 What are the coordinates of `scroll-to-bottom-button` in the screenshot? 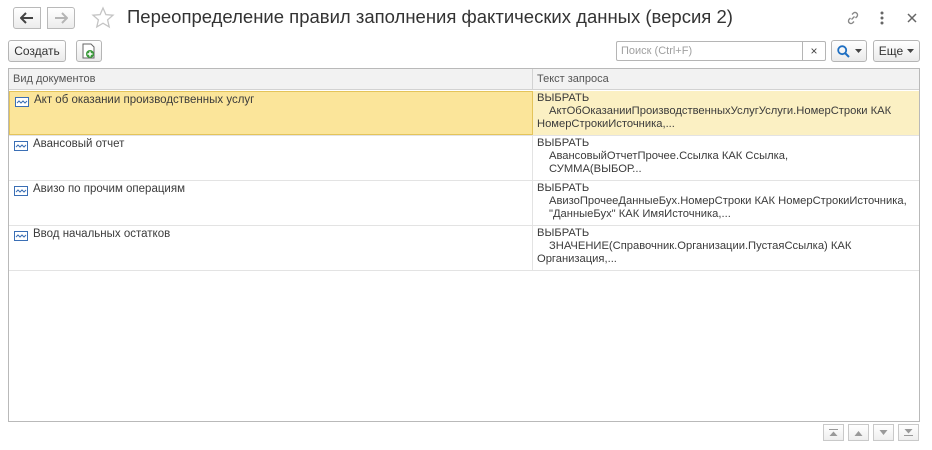 It's located at (908, 432).